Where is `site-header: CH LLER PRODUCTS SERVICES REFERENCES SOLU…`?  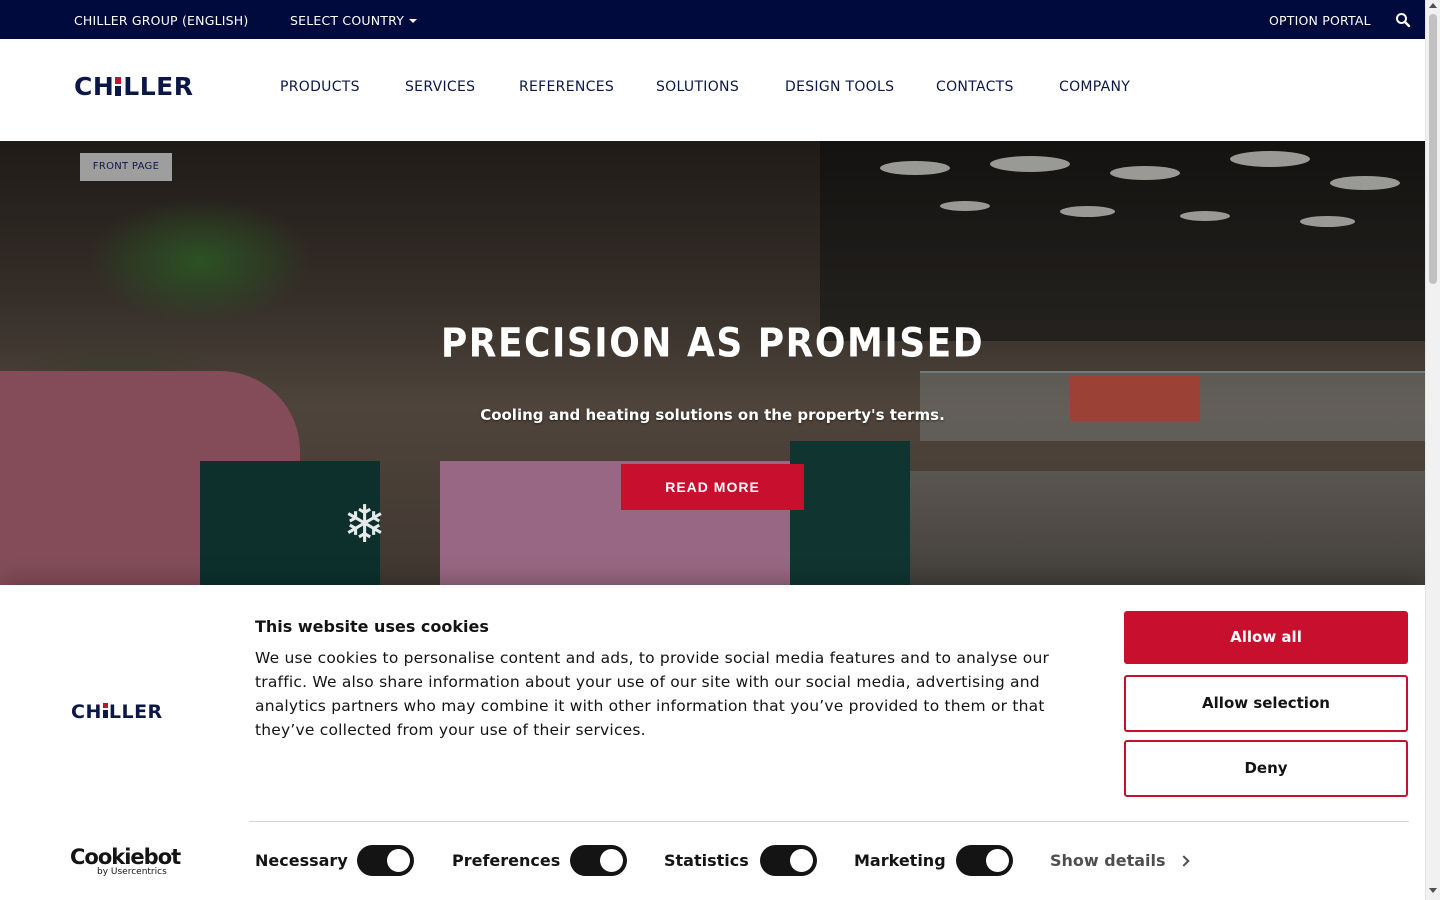
site-header: CH LLER PRODUCTS SERVICES REFERENCES SOLU… is located at coordinates (712, 90).